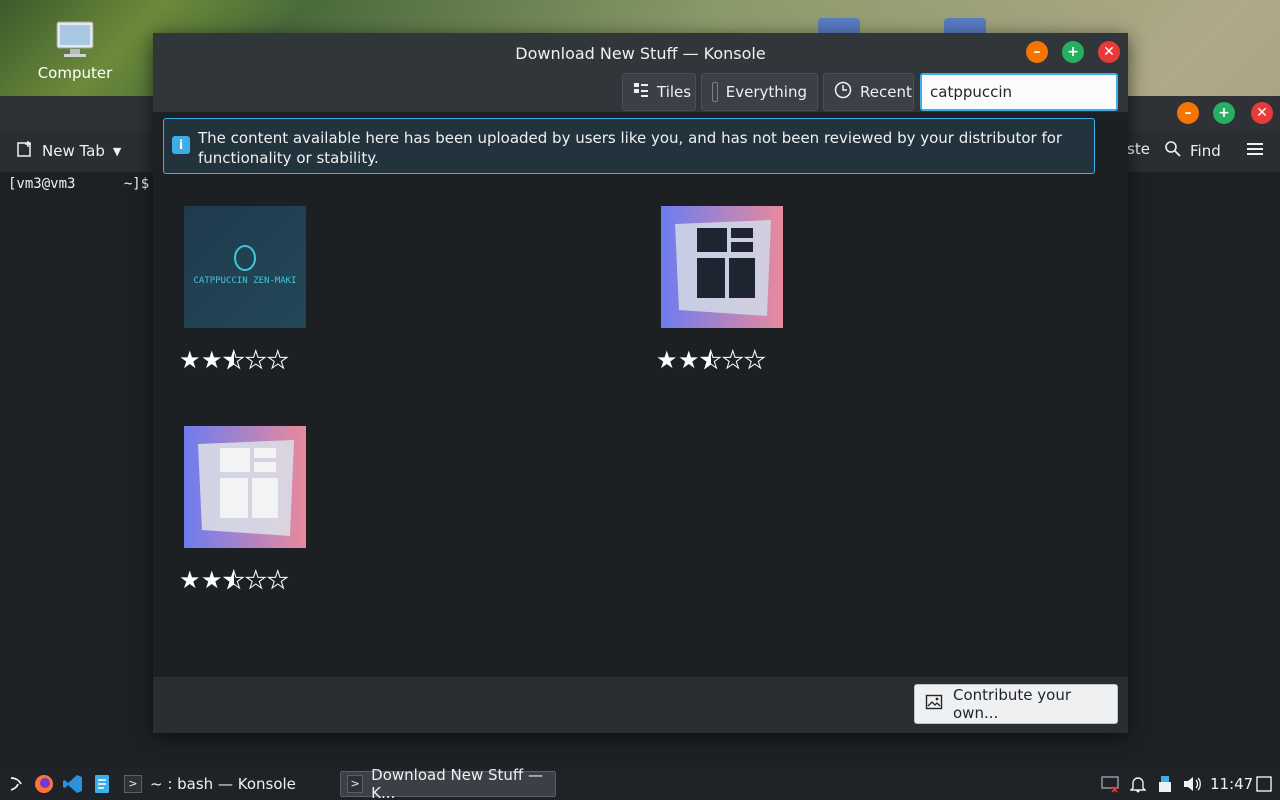  I want to click on clock-icon, so click(843, 92).